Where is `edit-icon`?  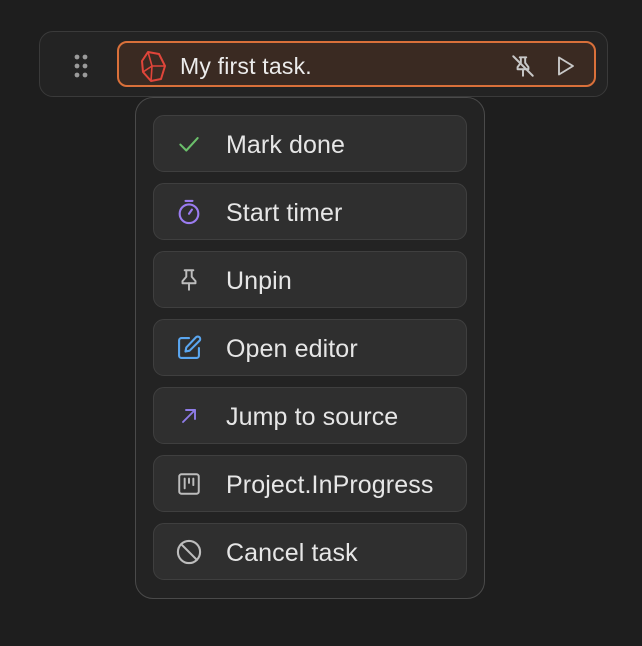 edit-icon is located at coordinates (189, 348).